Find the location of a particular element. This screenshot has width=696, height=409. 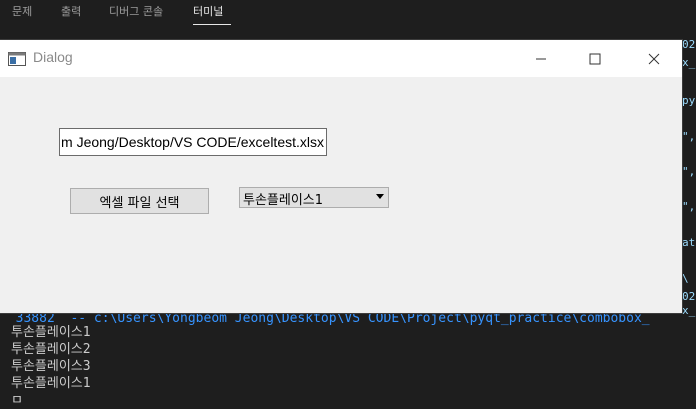

tab-problems: 문제 is located at coordinates (22, 11).